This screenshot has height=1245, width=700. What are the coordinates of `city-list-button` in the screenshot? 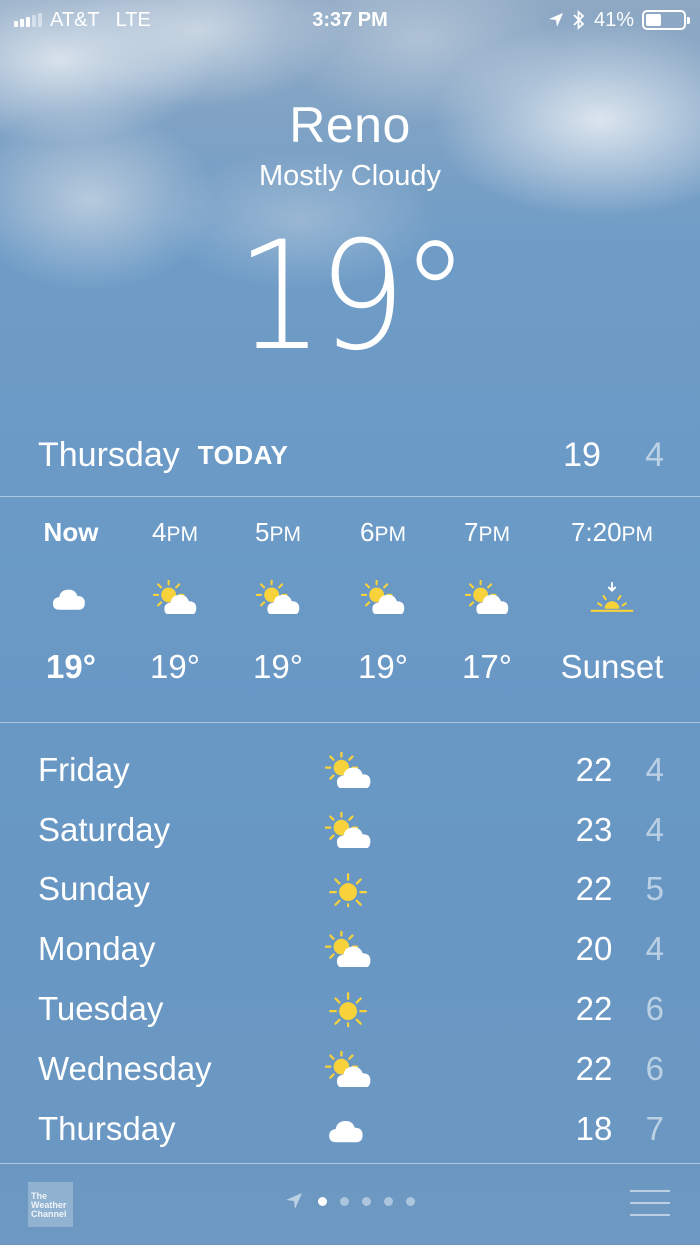 It's located at (650, 1203).